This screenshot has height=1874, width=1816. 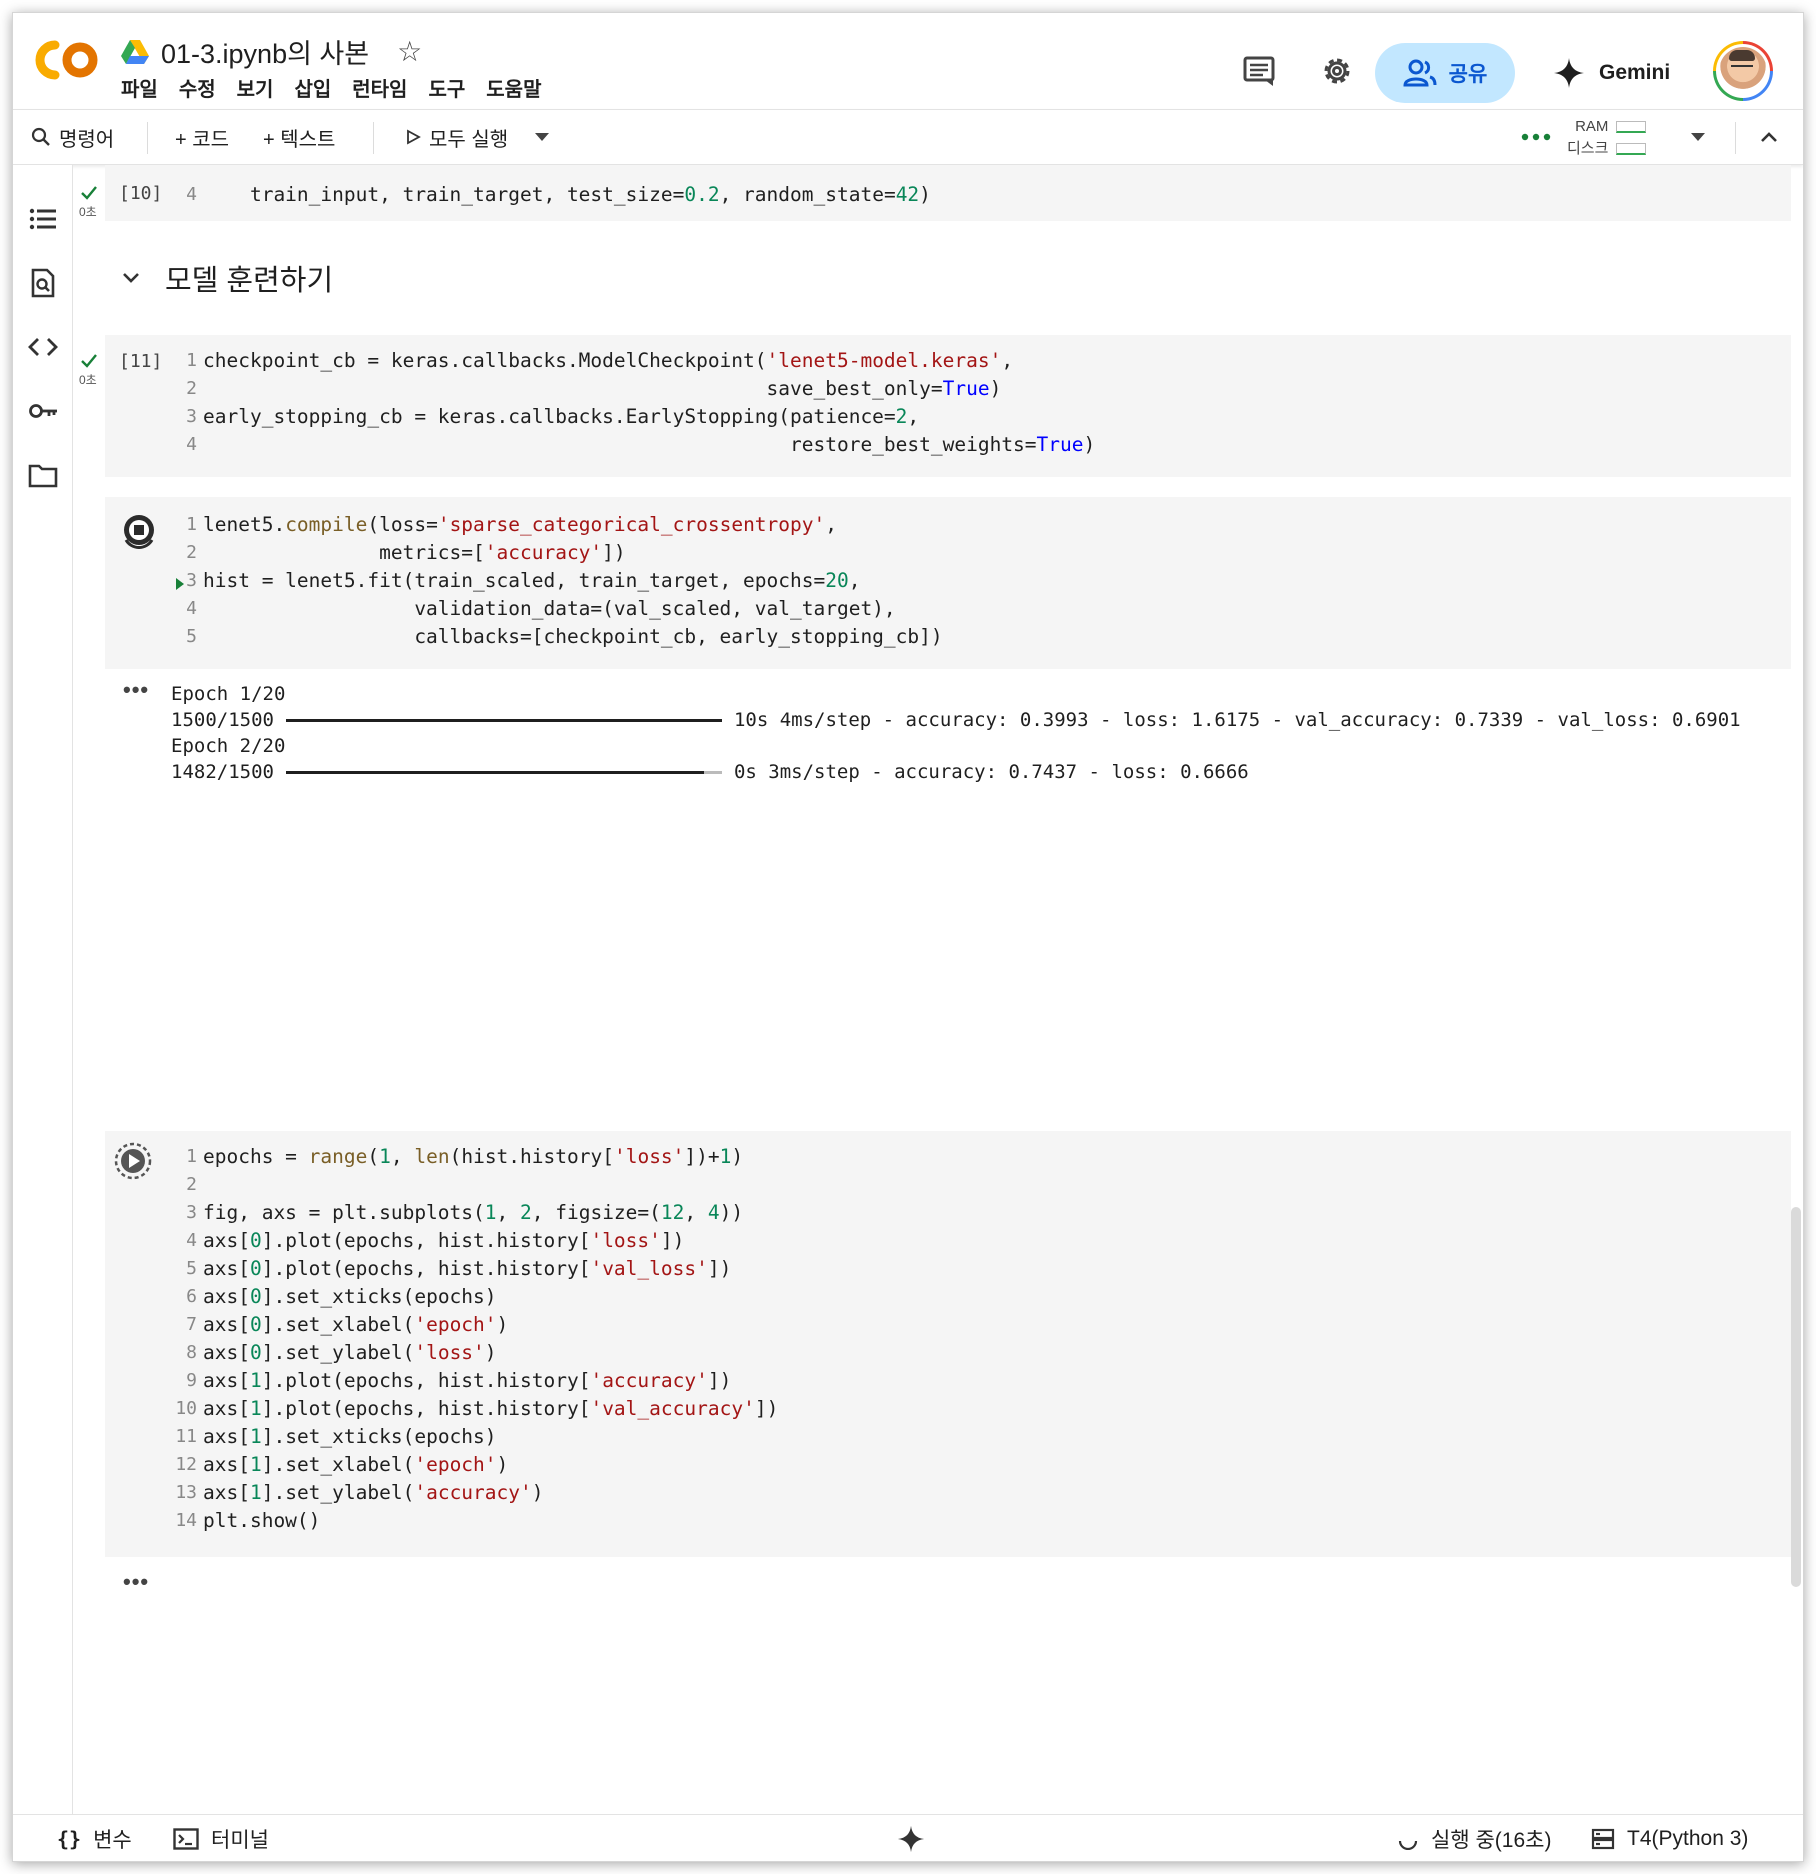 I want to click on code-snippets-icon, so click(x=43, y=347).